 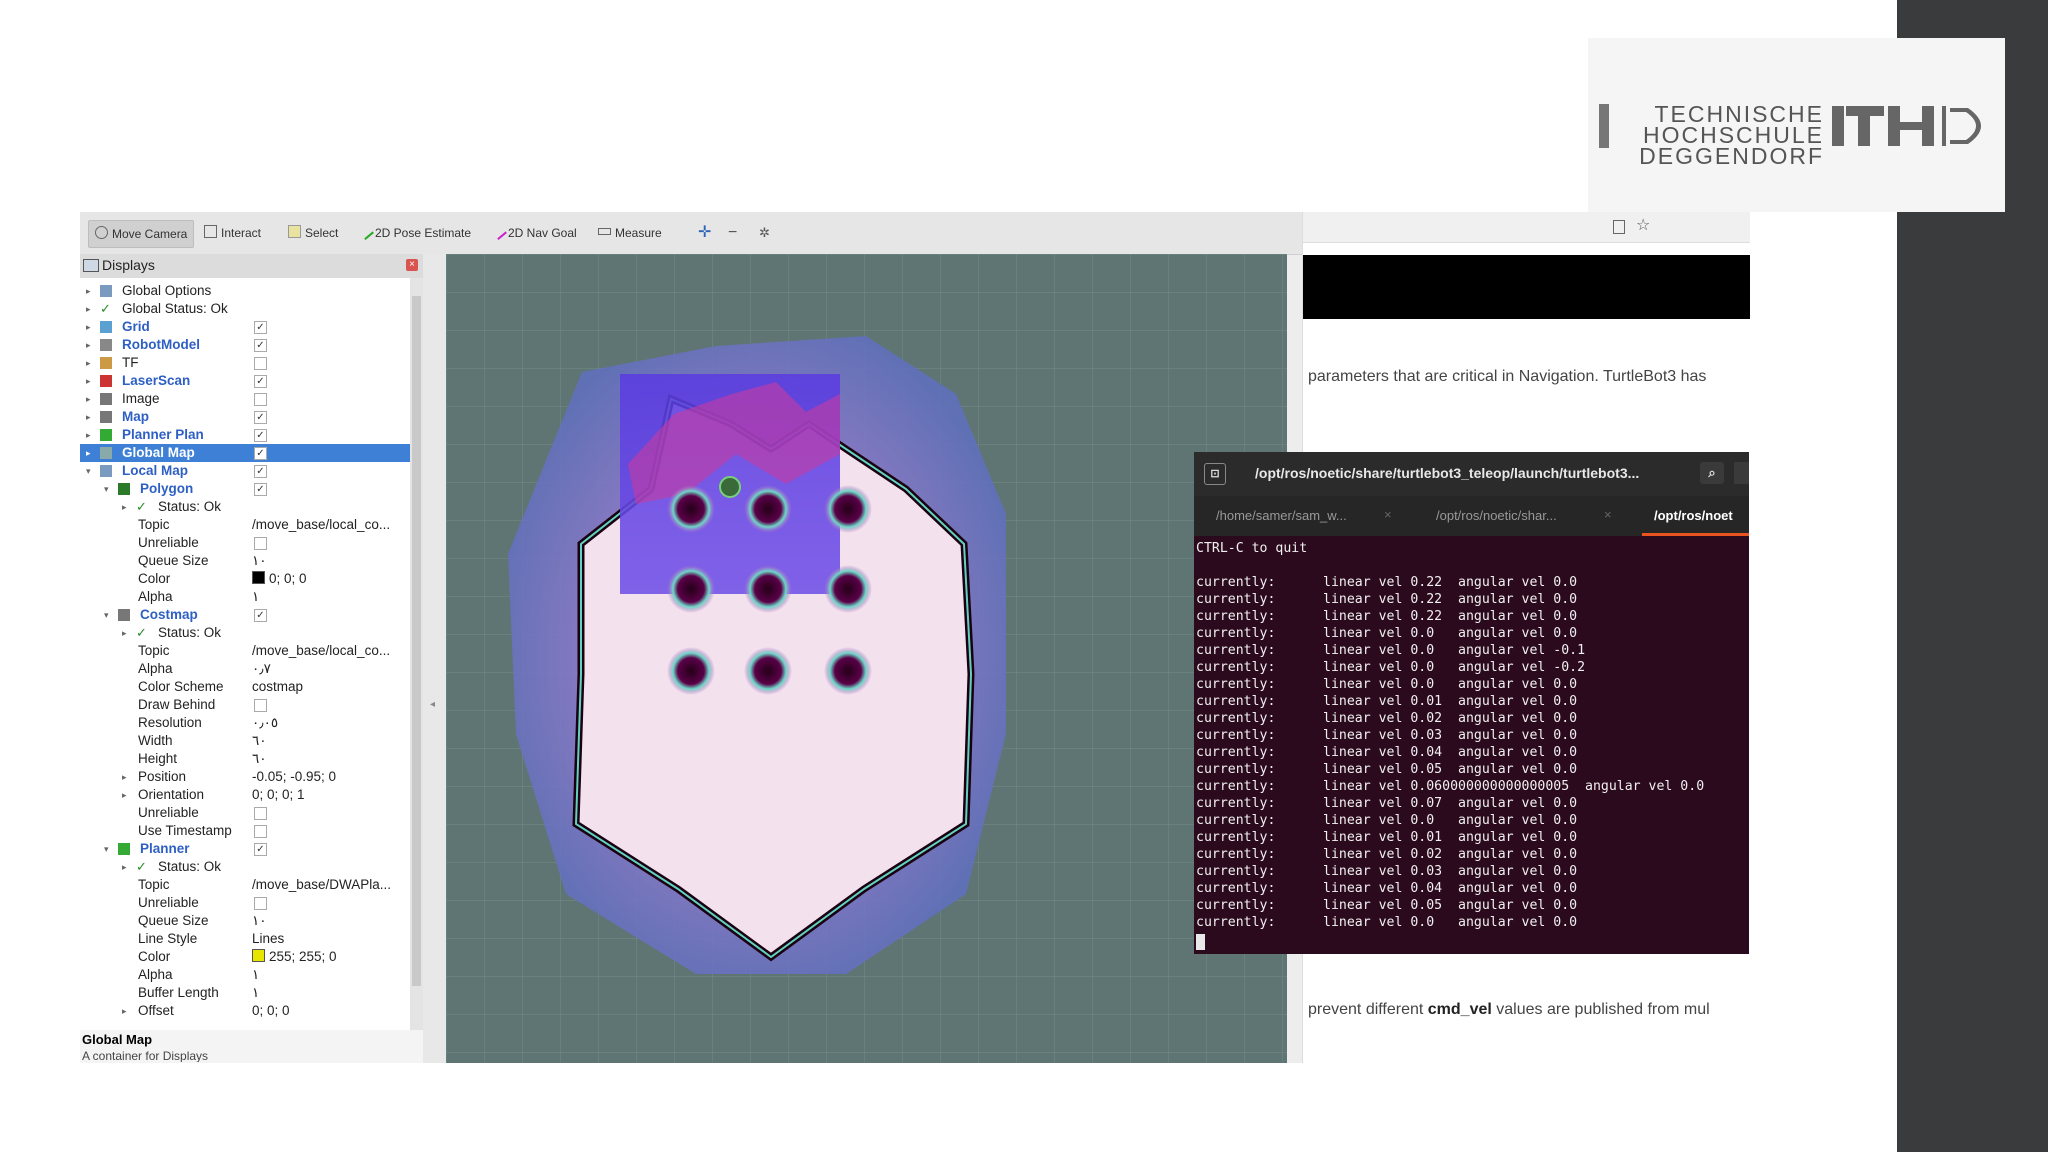 What do you see at coordinates (245, 345) in the screenshot?
I see `display-row: ▸ RobotModel ✓` at bounding box center [245, 345].